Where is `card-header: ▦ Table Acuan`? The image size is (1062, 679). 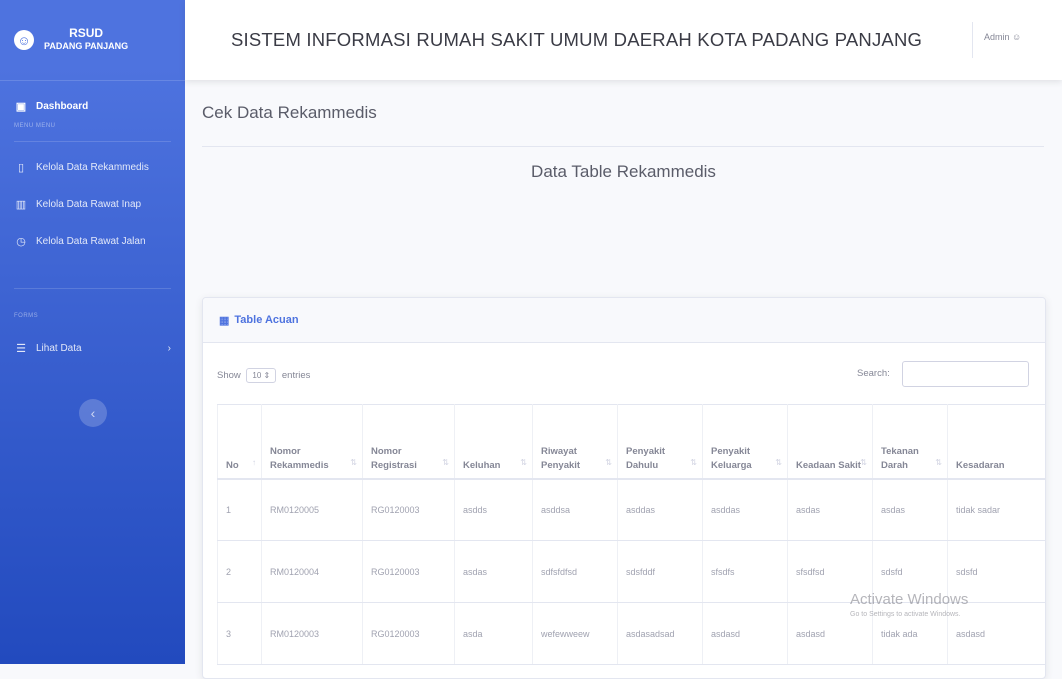 card-header: ▦ Table Acuan is located at coordinates (624, 320).